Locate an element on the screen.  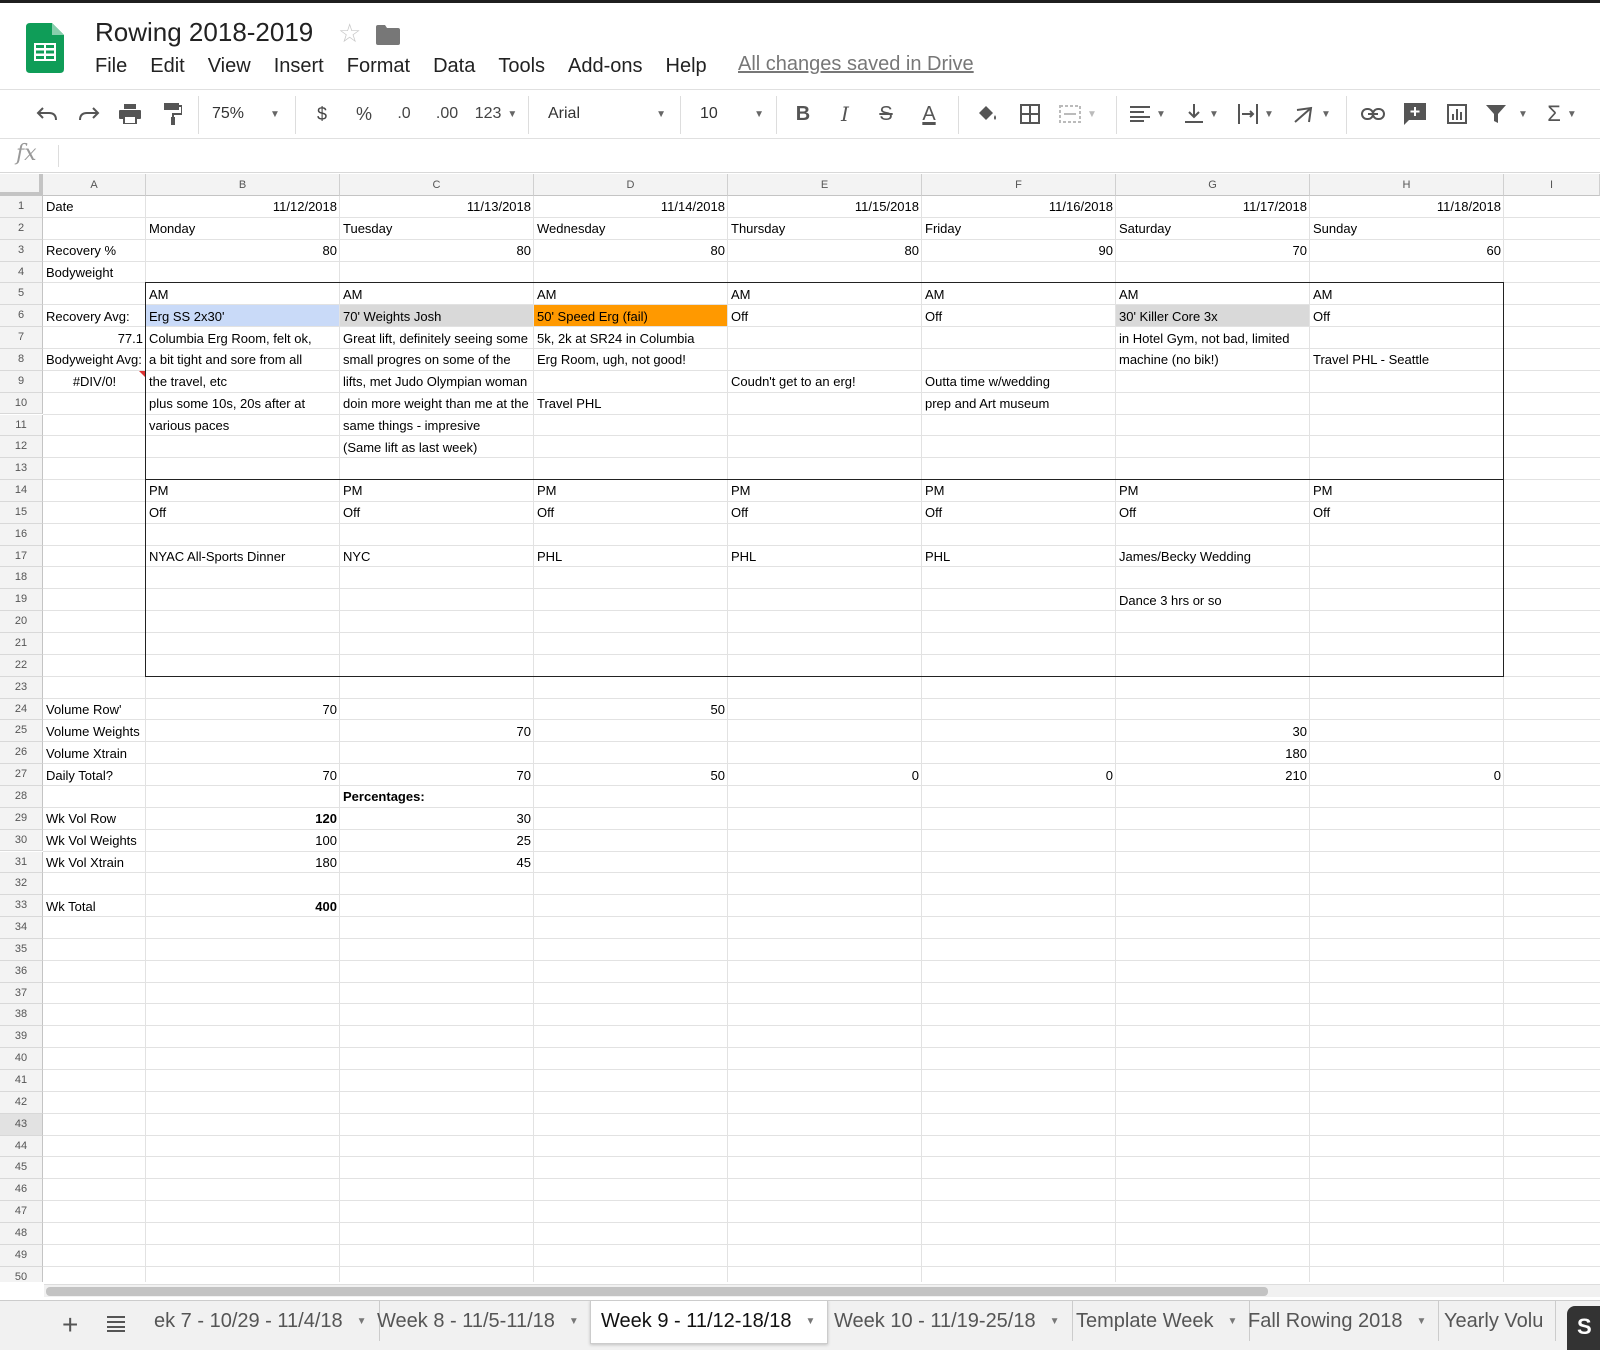
row-header-46: 46 is located at coordinates (21, 1190).